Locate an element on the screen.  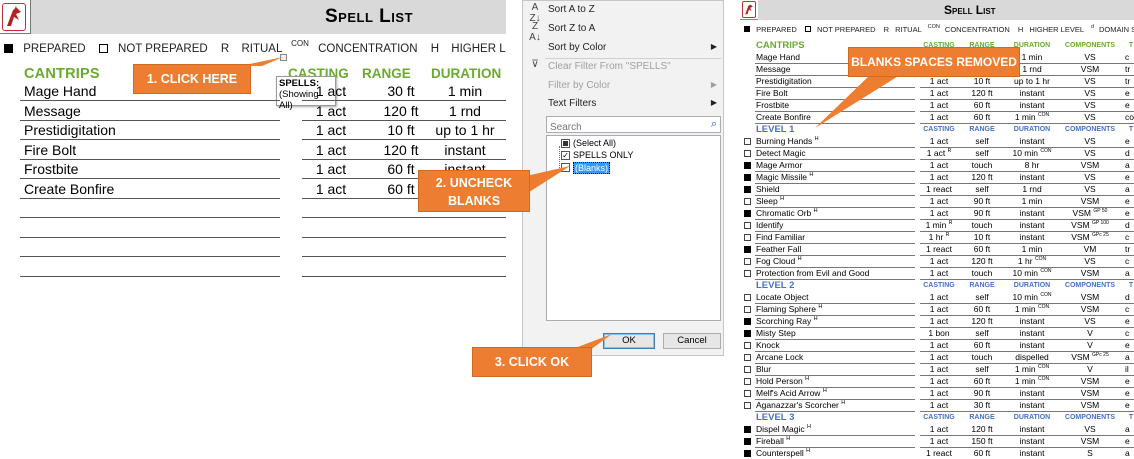
right-spell-row: Fog Cloud H 1 act 120 ft 1 hr CON VS c is located at coordinates (937, 262).